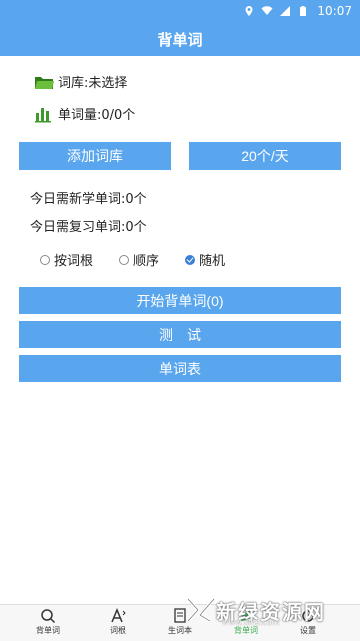  What do you see at coordinates (249, 11) in the screenshot?
I see `location-icon` at bounding box center [249, 11].